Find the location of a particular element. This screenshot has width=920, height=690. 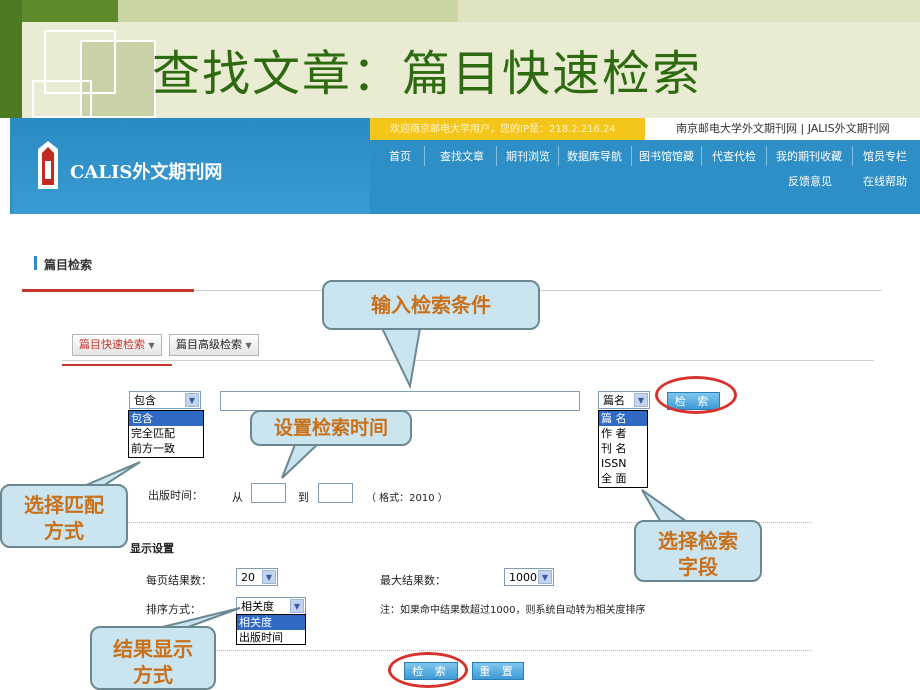

callout-text: 设置检索时间 is located at coordinates (330, 428).